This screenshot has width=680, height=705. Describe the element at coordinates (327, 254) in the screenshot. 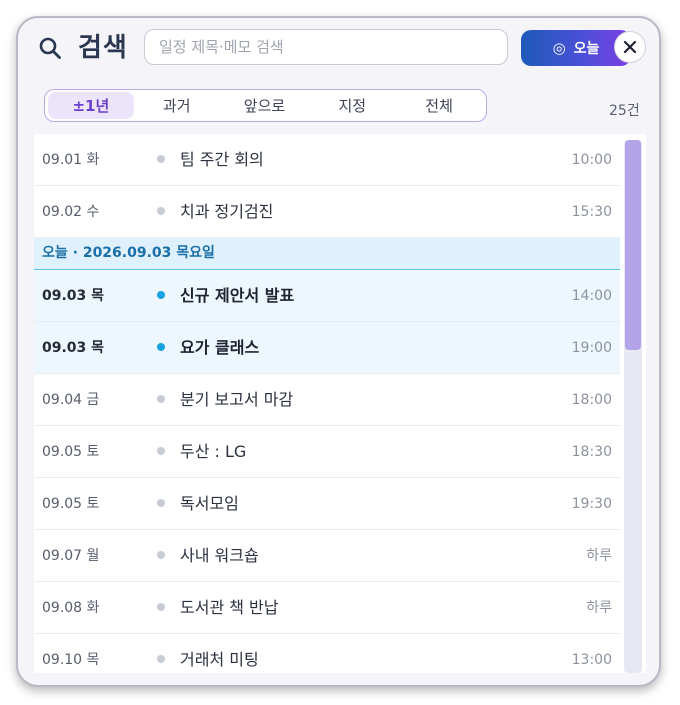

I see `today-section-header: 오늘 · 2026.09.03 목요일` at that location.